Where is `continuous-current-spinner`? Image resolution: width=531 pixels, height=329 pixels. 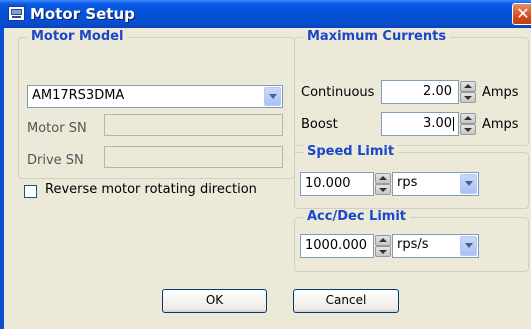
continuous-current-spinner is located at coordinates (468, 92).